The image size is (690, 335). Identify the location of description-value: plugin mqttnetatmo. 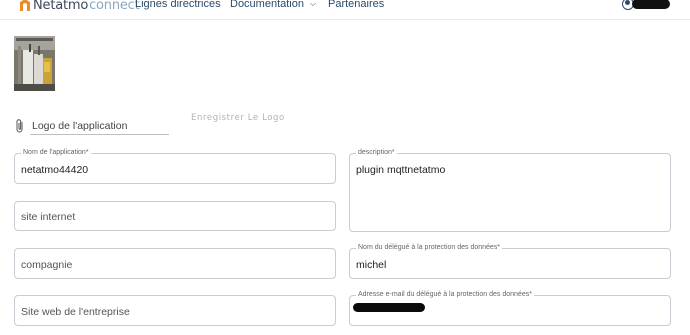
(401, 170).